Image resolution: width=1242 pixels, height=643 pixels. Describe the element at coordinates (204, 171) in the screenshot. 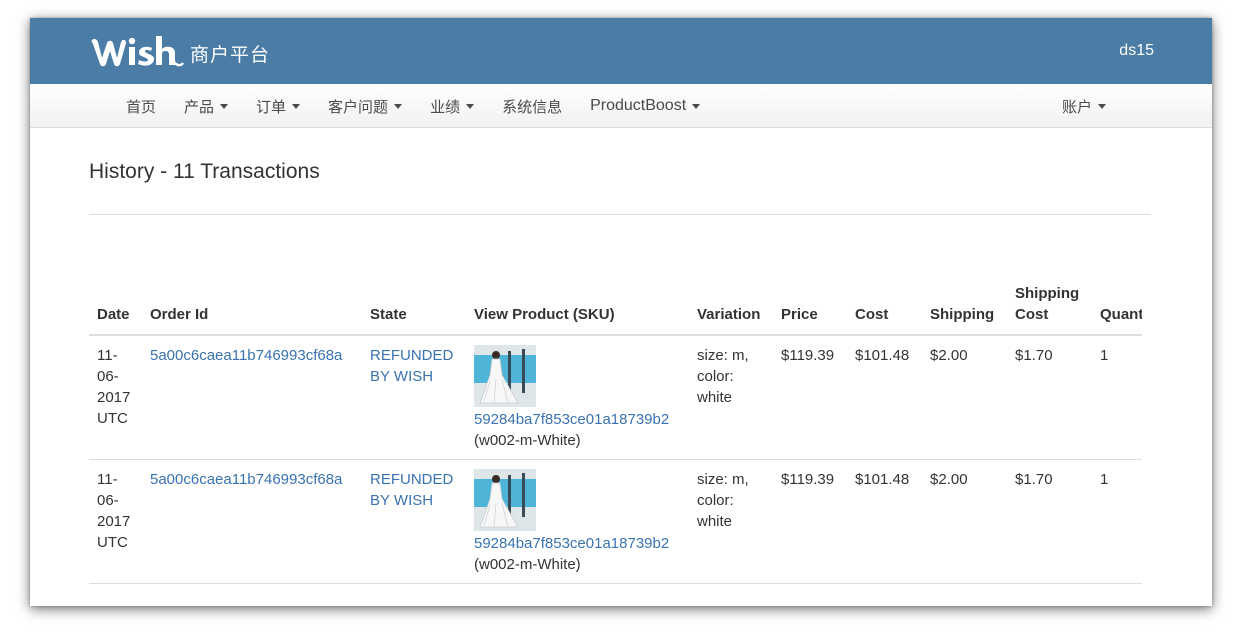

I see `page-title: History - 11 Transactions` at that location.